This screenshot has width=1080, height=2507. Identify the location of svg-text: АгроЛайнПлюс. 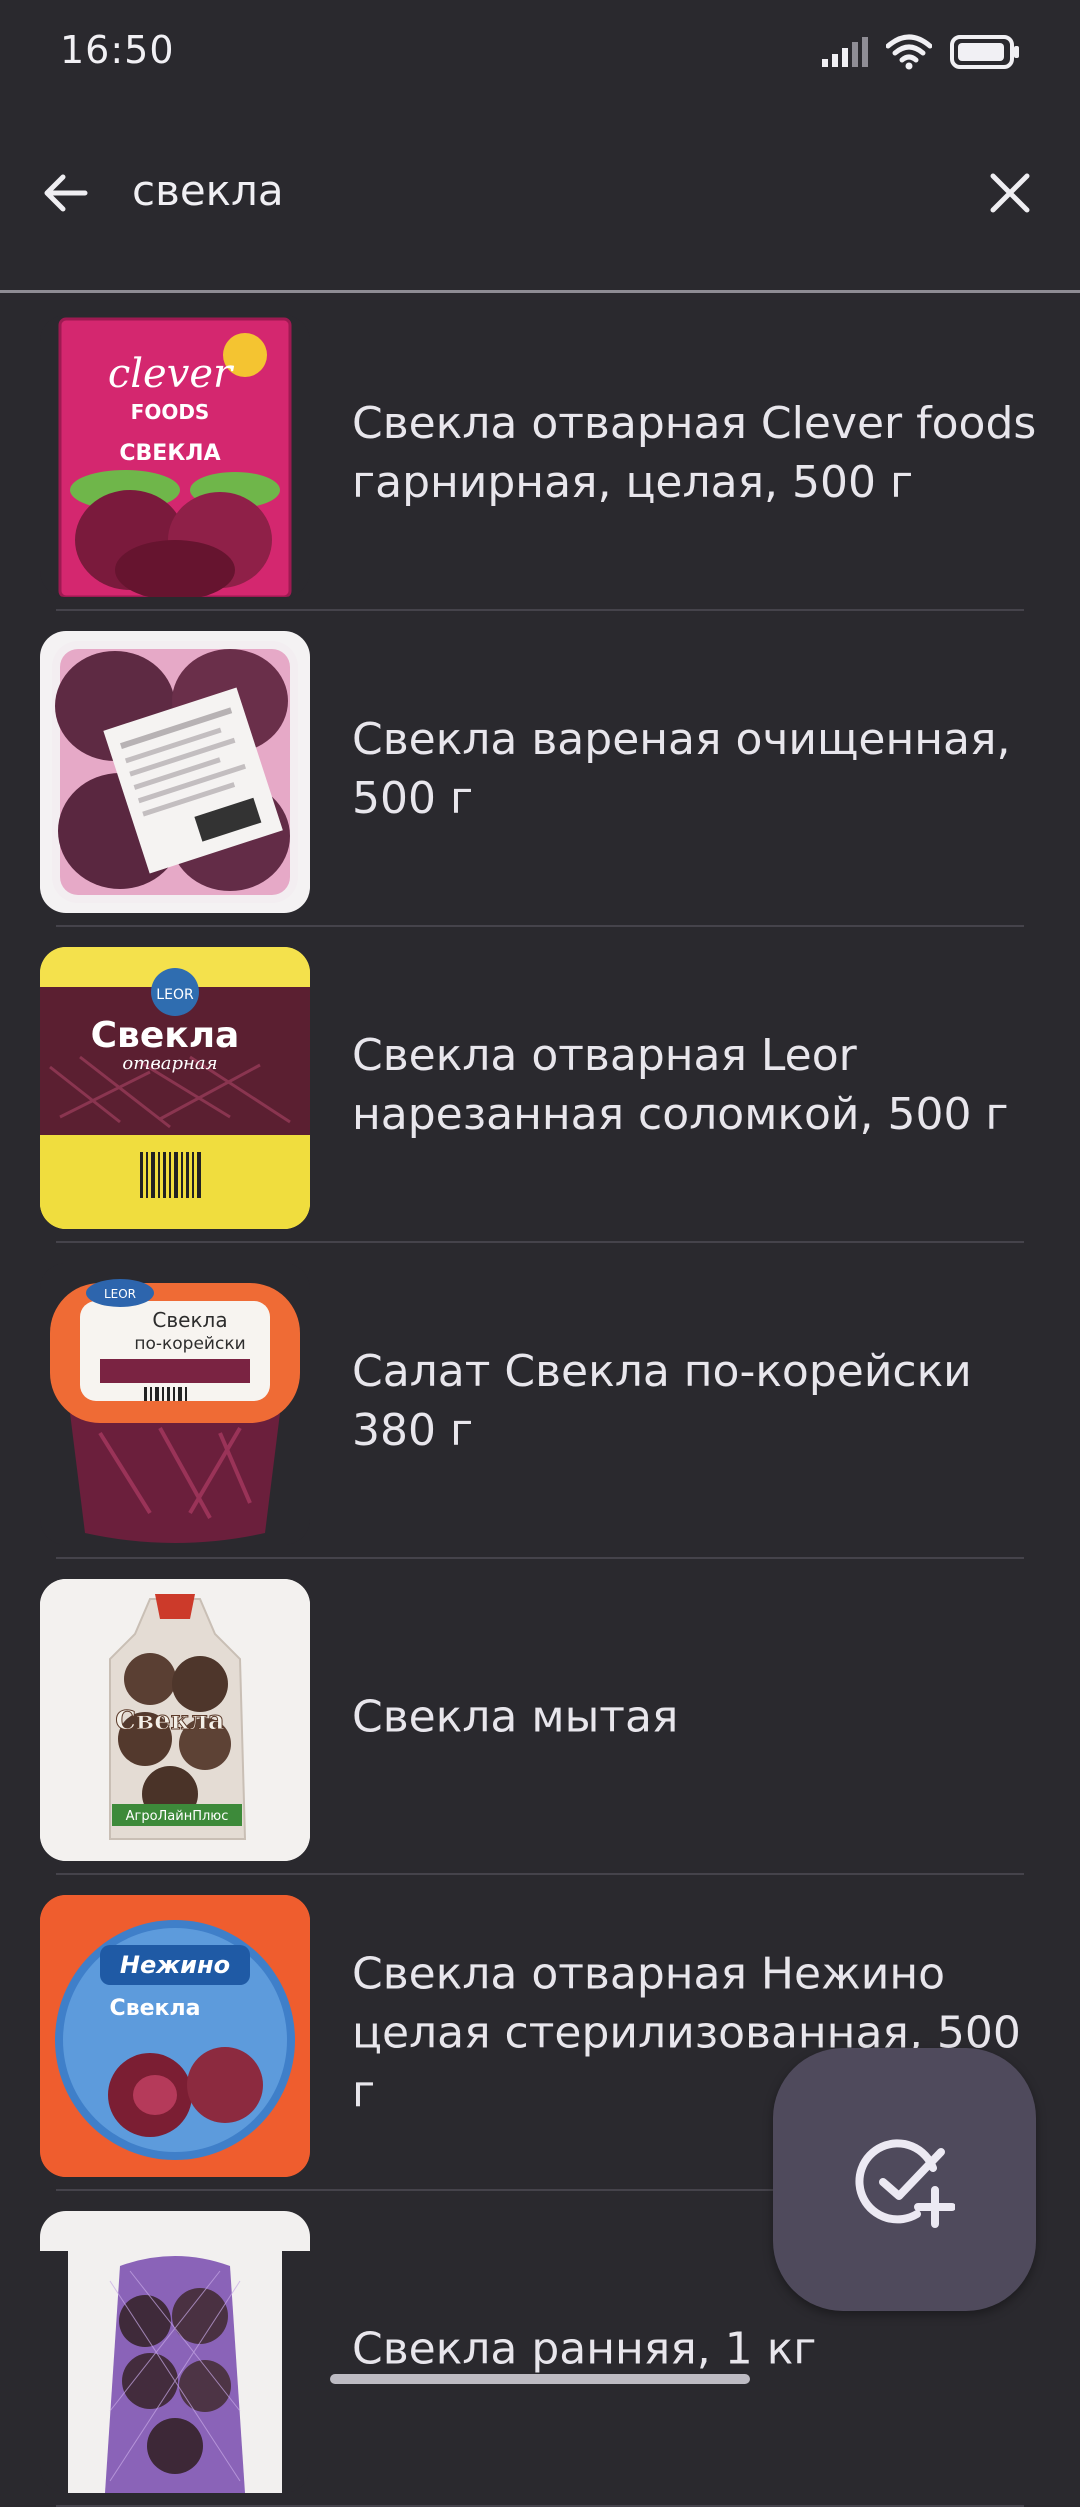
(177, 1816).